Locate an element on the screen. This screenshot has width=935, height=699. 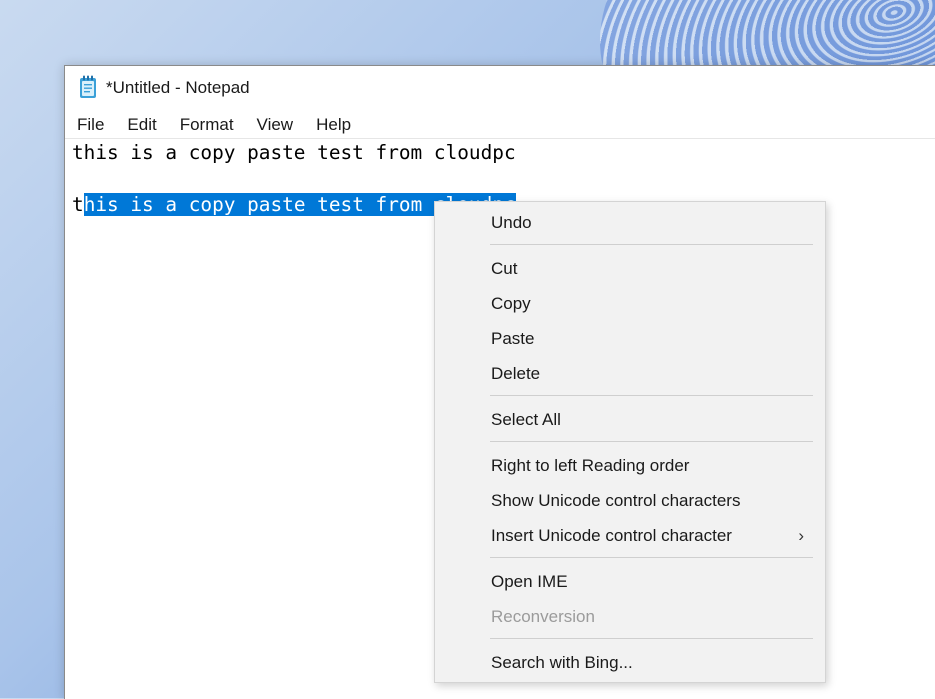
menu-item-insert-unicode-label: Insert Unicode control character is located at coordinates (611, 535).